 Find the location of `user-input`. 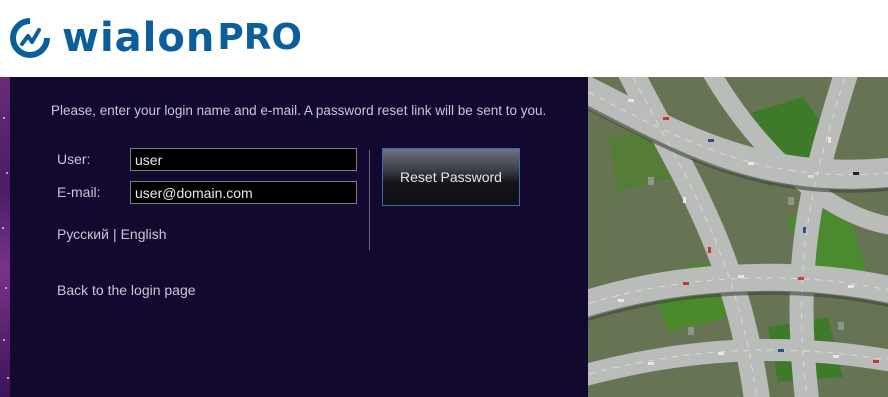

user-input is located at coordinates (243, 159).